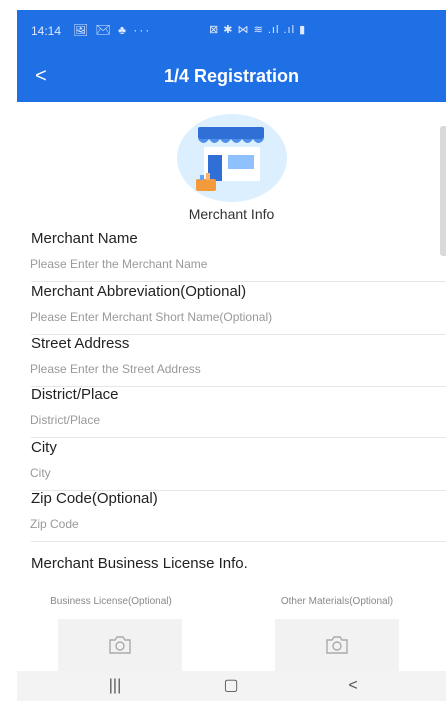  I want to click on field-label: Merchant Name, so click(84, 238).